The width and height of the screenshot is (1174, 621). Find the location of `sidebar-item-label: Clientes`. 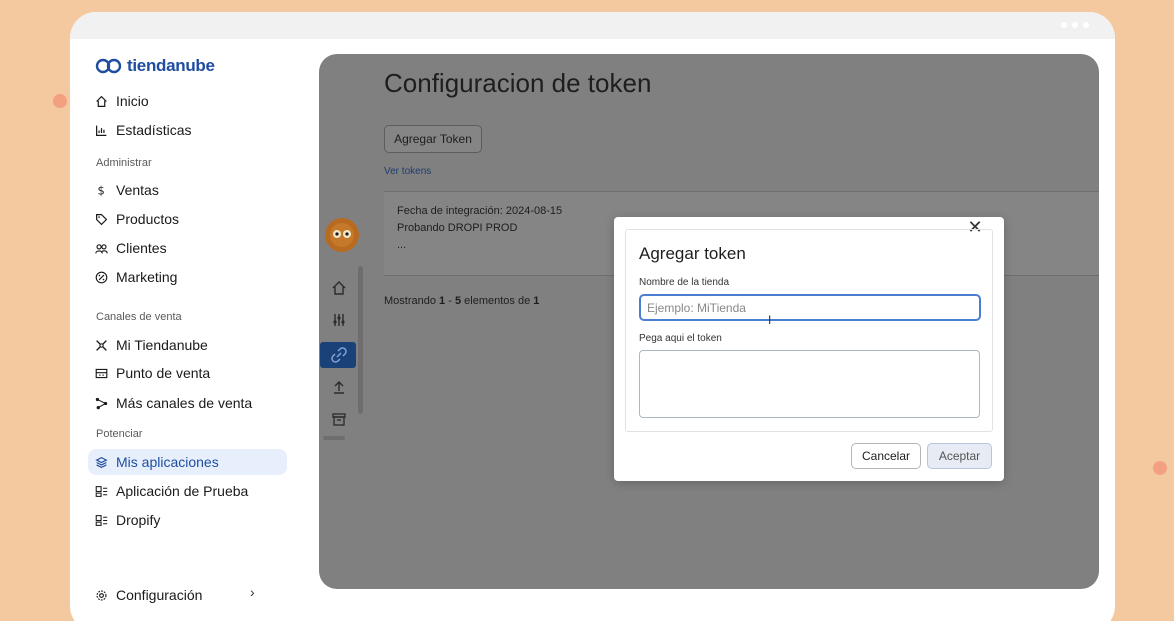

sidebar-item-label: Clientes is located at coordinates (141, 248).